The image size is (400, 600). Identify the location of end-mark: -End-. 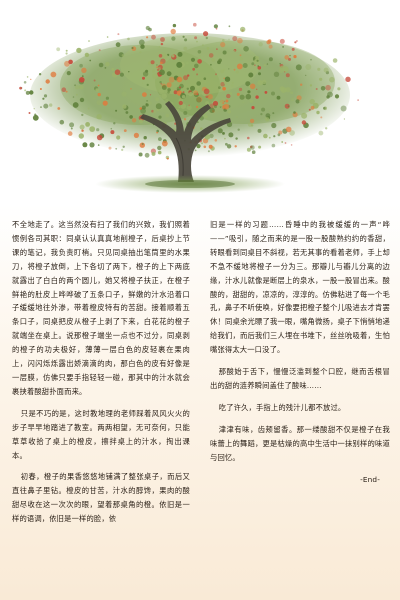
(370, 479).